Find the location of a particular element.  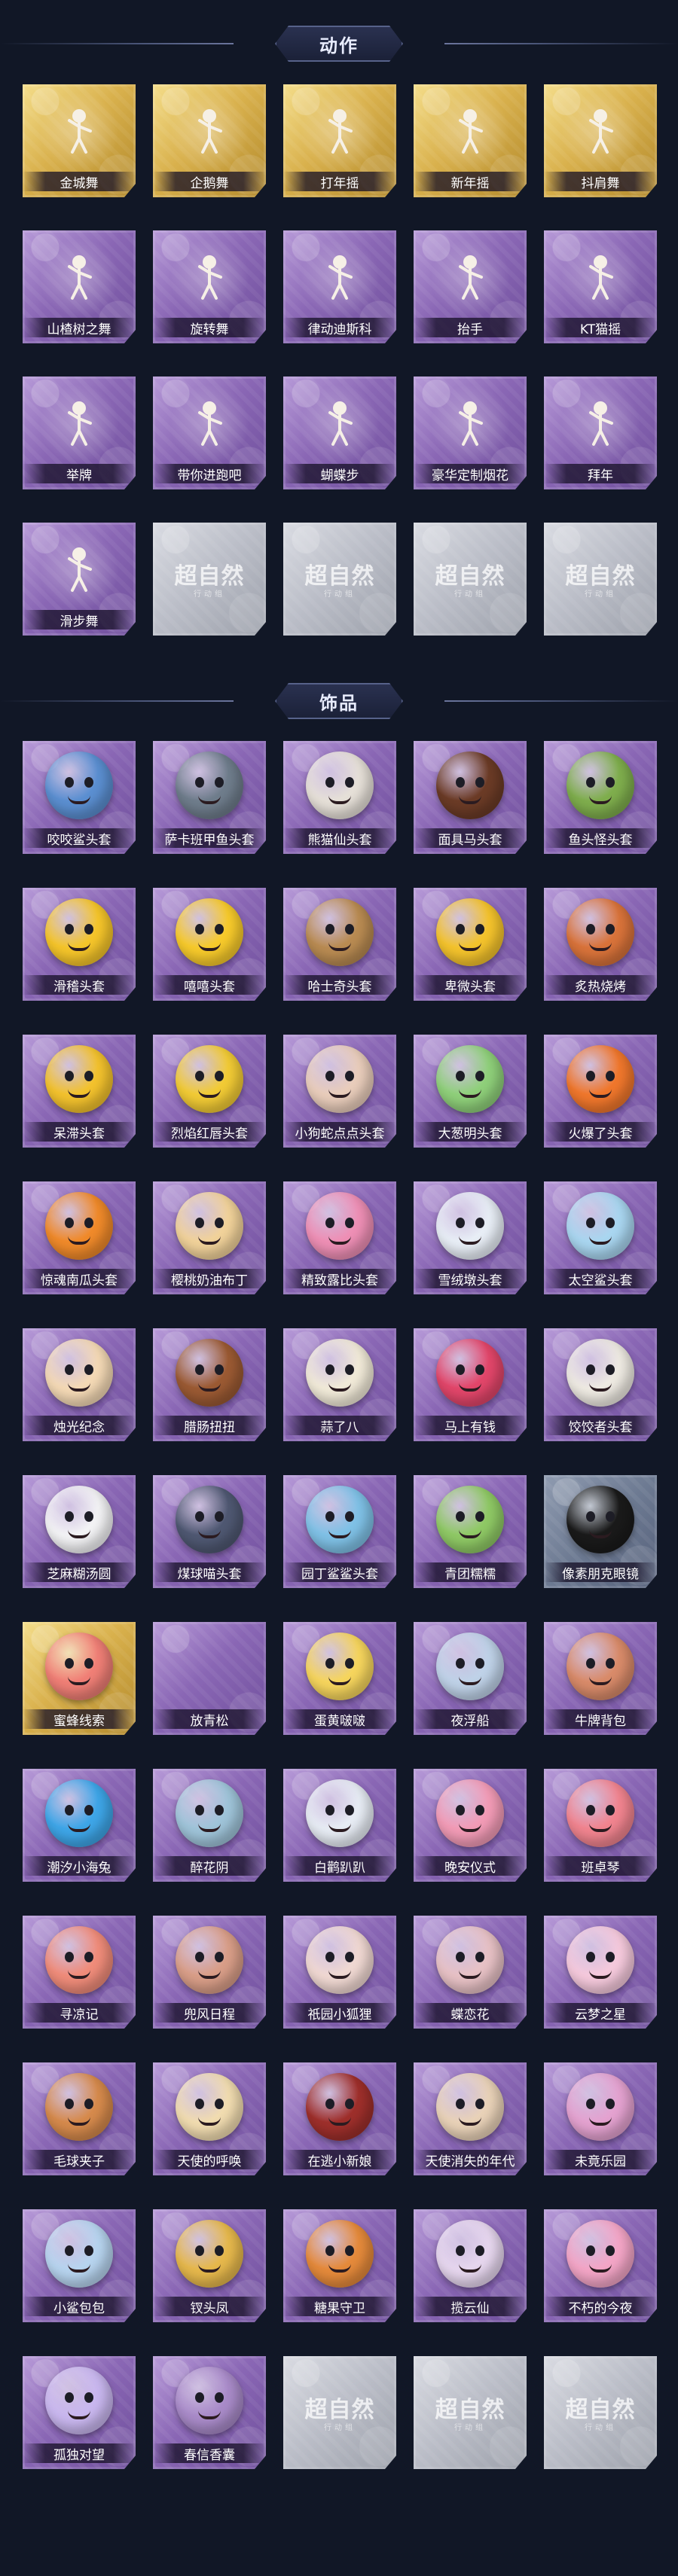

accessory-card: 揽云仙 is located at coordinates (470, 2265).